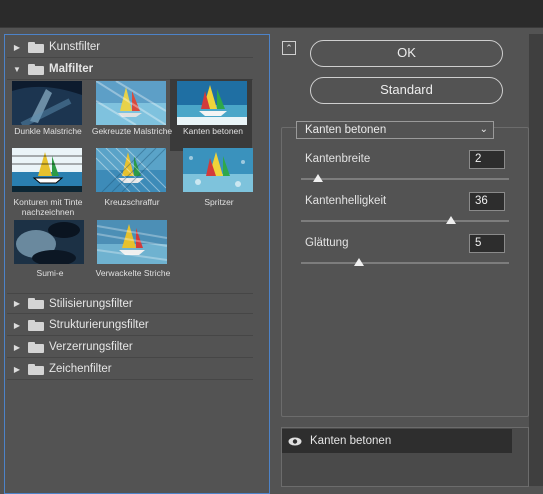  Describe the element at coordinates (48, 207) in the screenshot. I see `filter-label: Konturen mit Tinte nachzeichnen` at that location.